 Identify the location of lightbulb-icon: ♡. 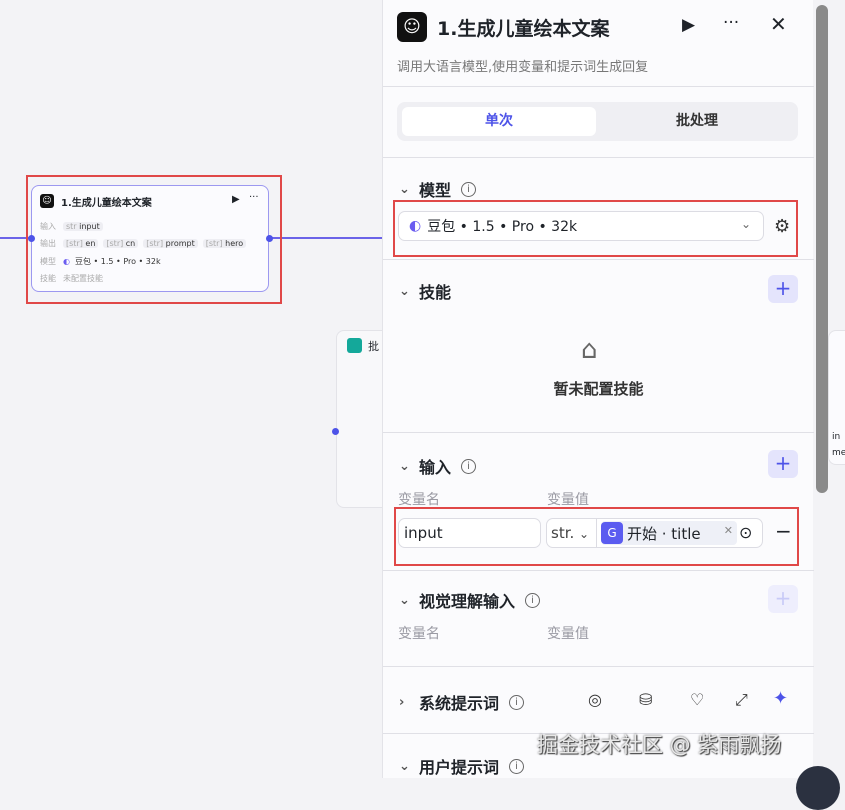
(697, 699).